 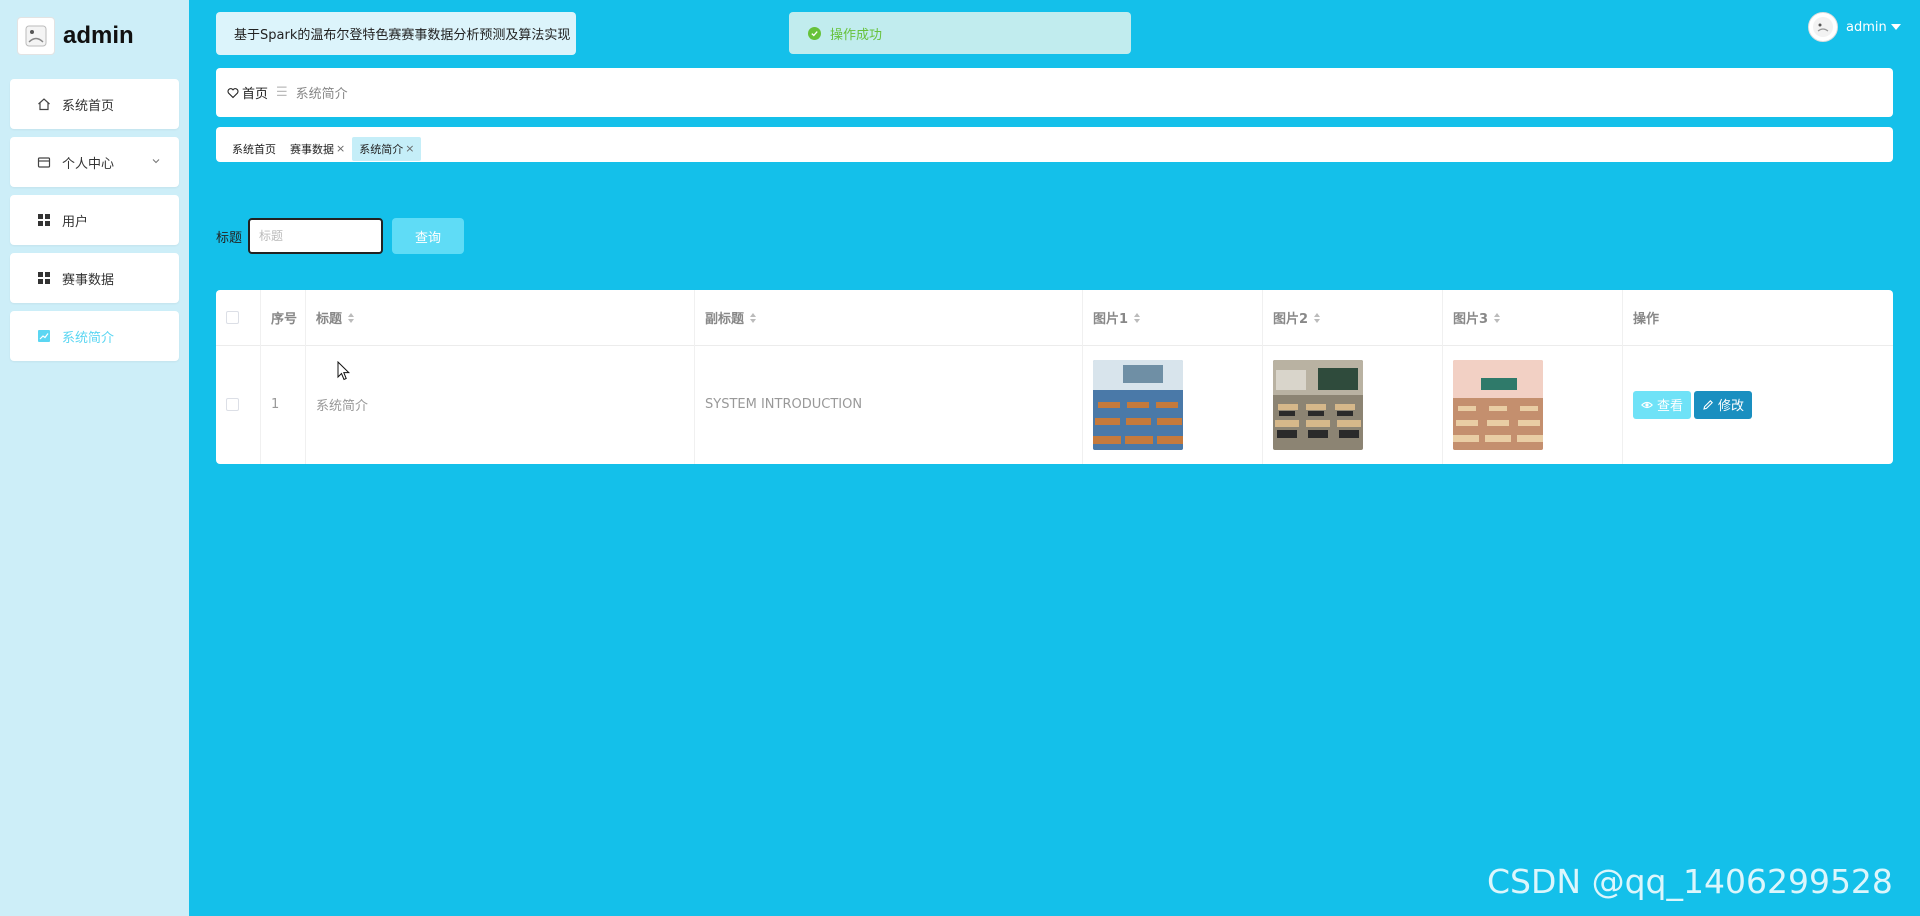 What do you see at coordinates (232, 317) in the screenshot?
I see `select-all-checkbox` at bounding box center [232, 317].